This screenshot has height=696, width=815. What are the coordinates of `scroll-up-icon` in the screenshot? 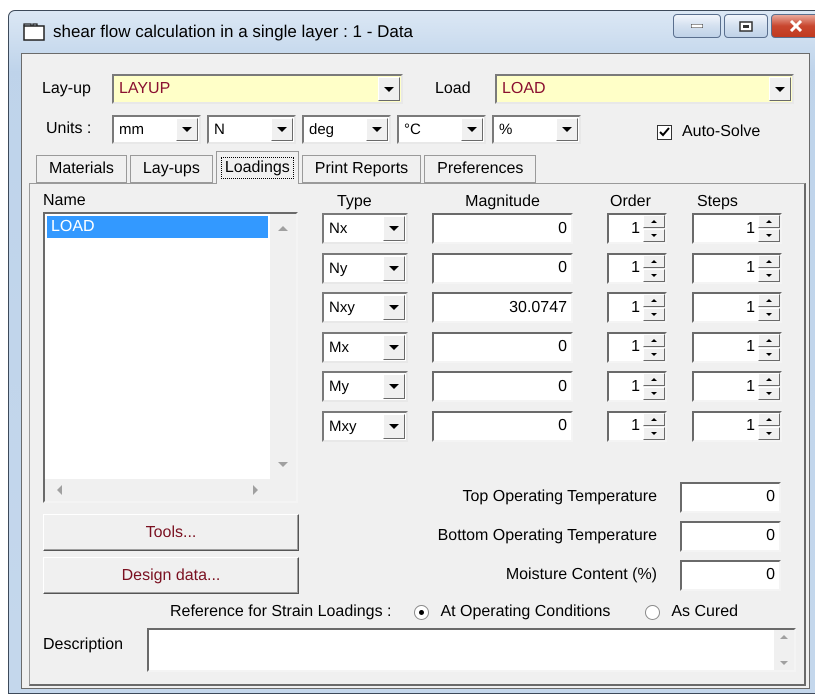 It's located at (784, 637).